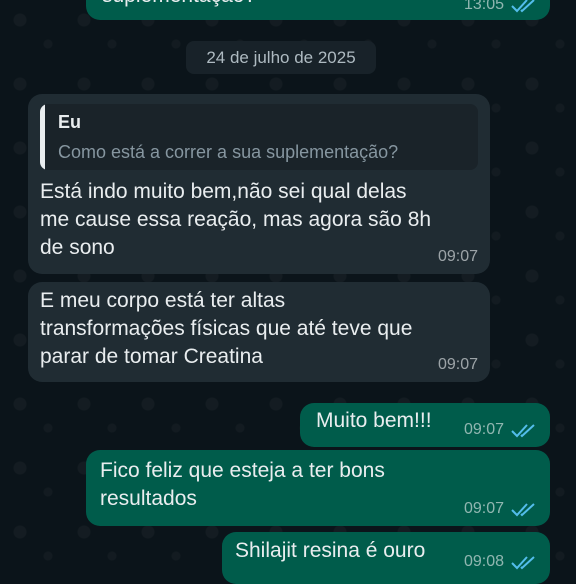 This screenshot has height=584, width=576. What do you see at coordinates (281, 57) in the screenshot?
I see `date-separator: 24 de julho de 2025` at bounding box center [281, 57].